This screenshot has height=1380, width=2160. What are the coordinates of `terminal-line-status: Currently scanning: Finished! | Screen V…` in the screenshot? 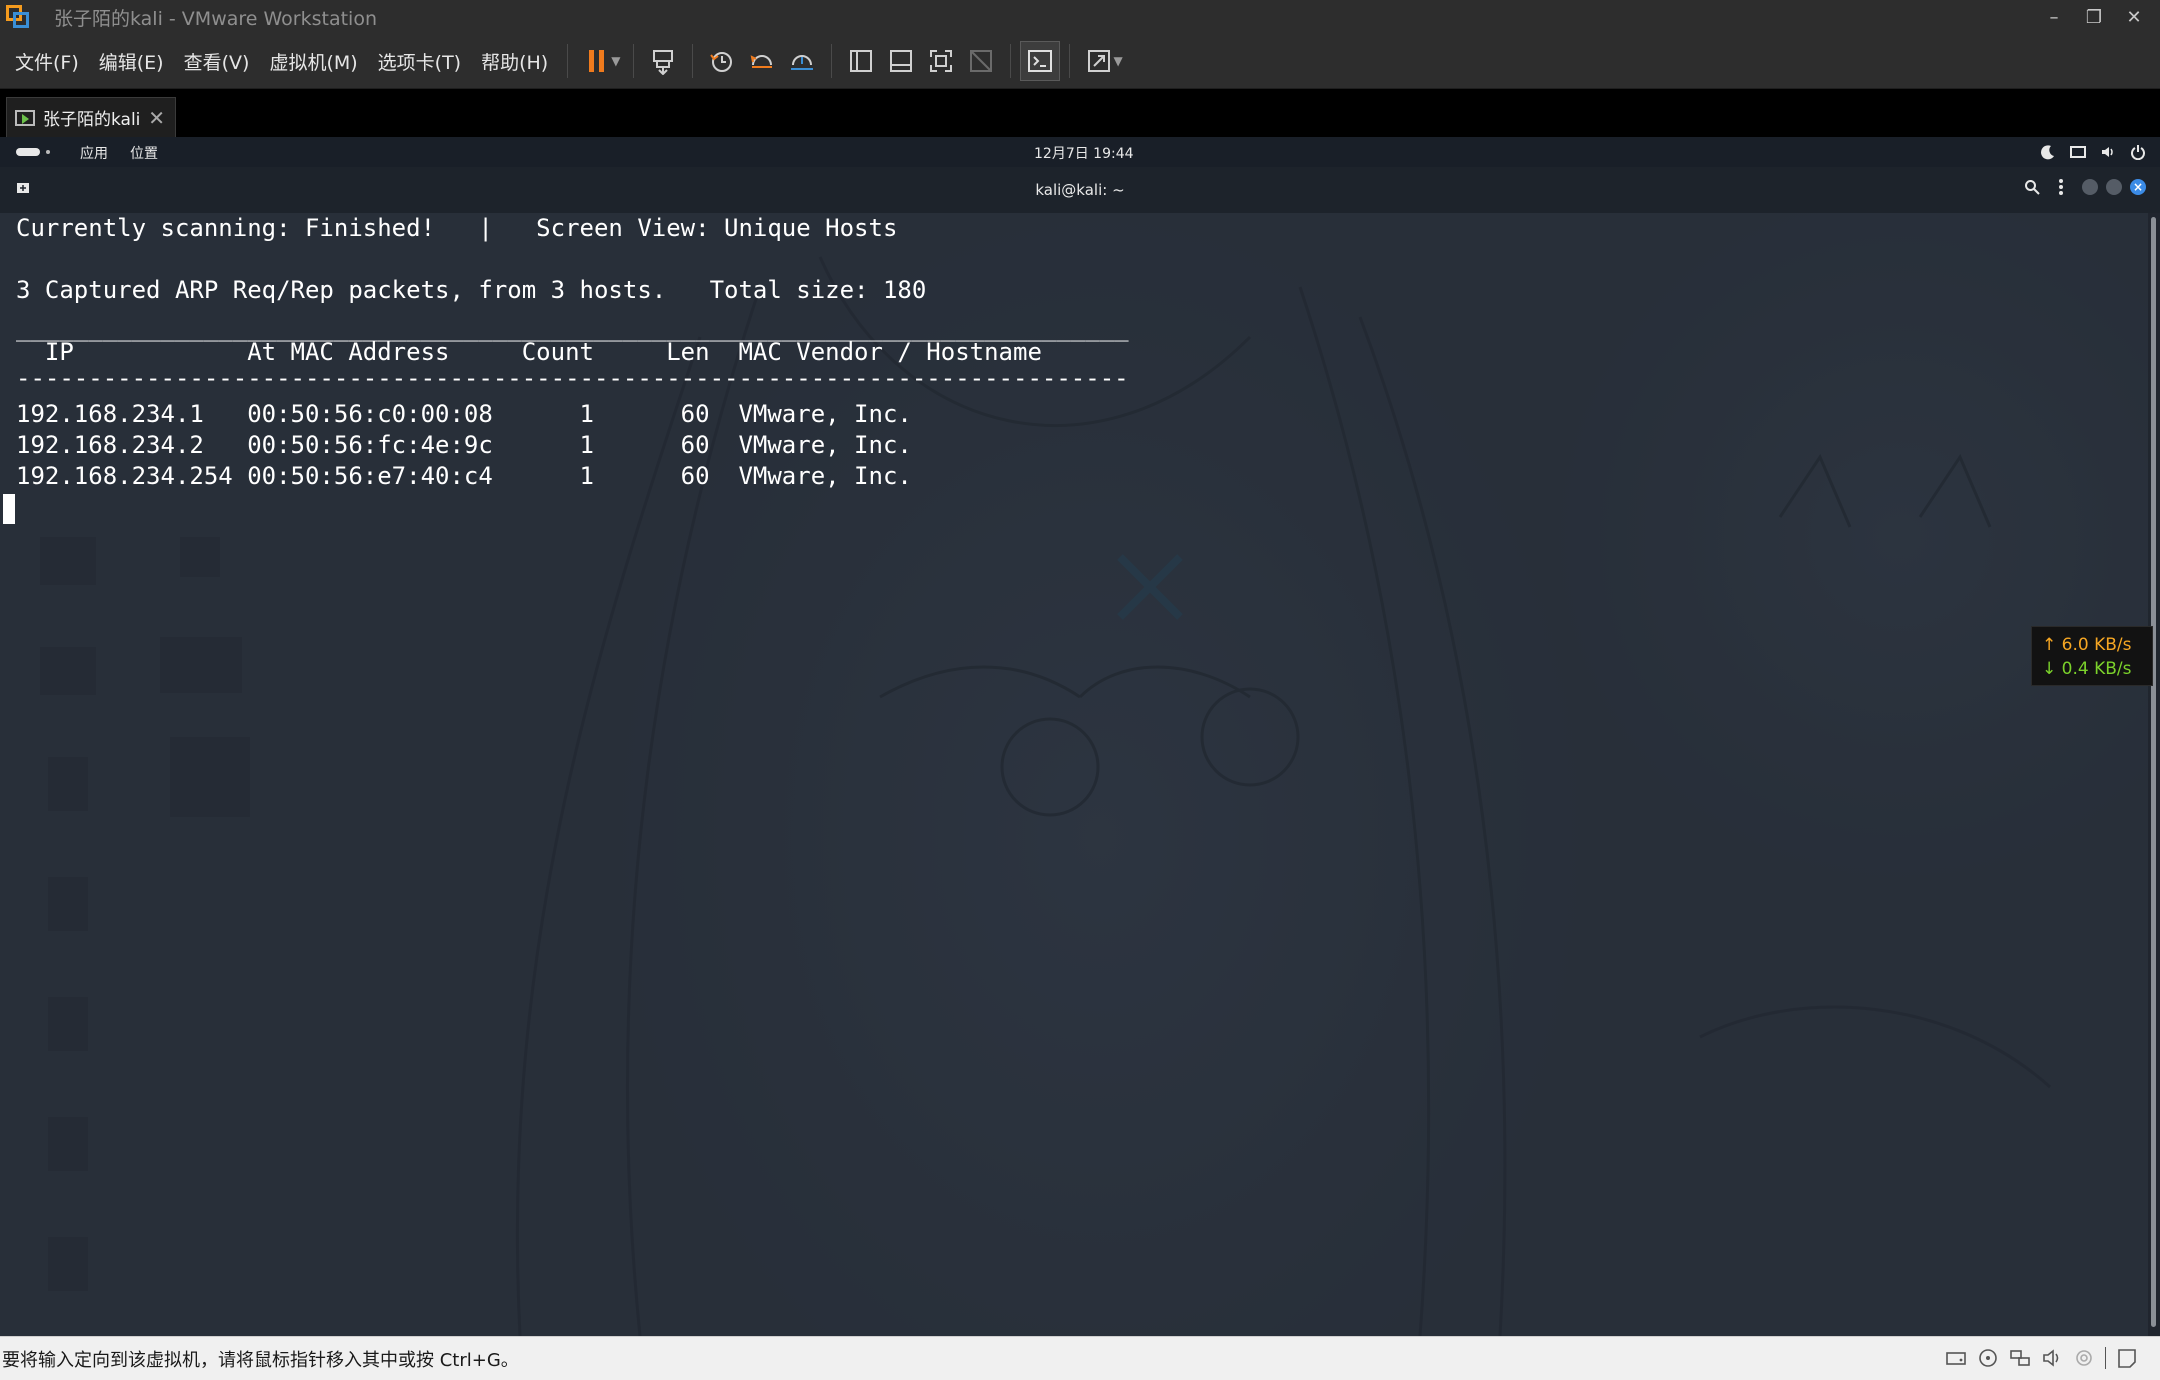 It's located at (457, 228).